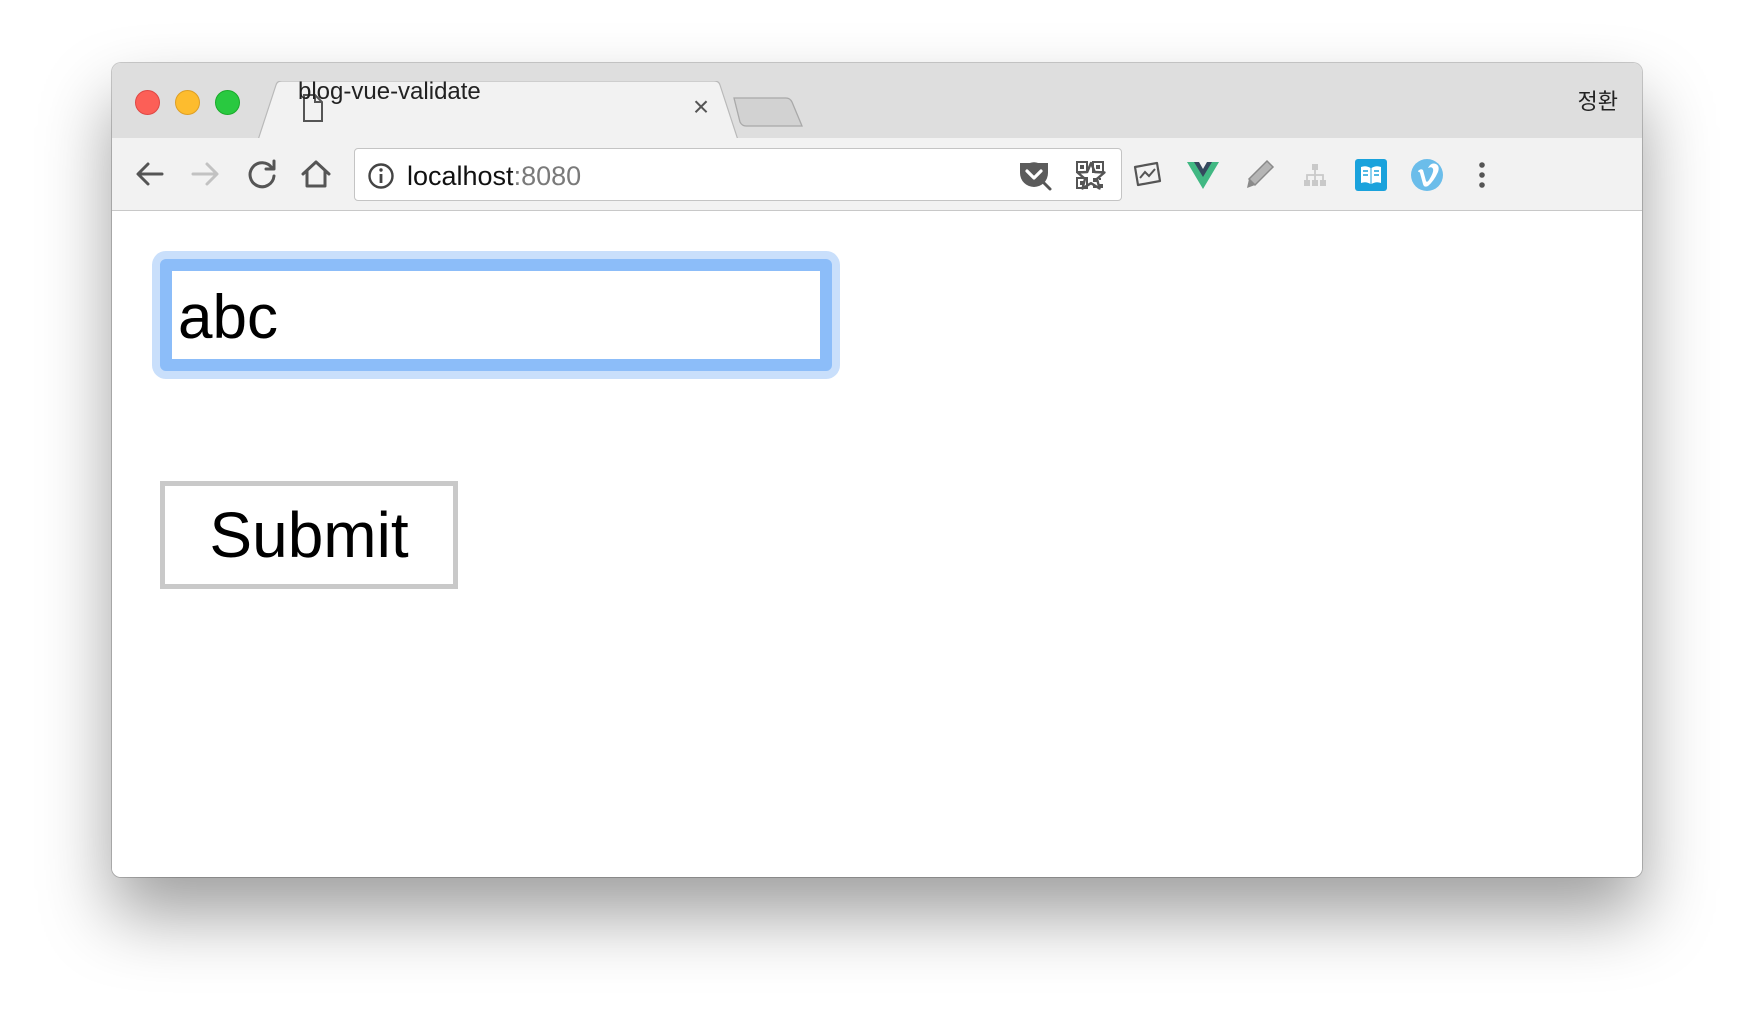 The height and width of the screenshot is (1036, 1752). I want to click on url-port: :8080, so click(547, 176).